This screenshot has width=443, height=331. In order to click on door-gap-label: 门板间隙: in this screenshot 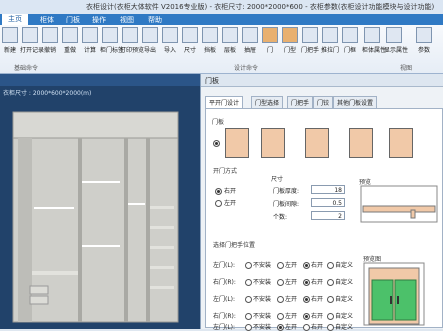, I will do `click(286, 204)`.